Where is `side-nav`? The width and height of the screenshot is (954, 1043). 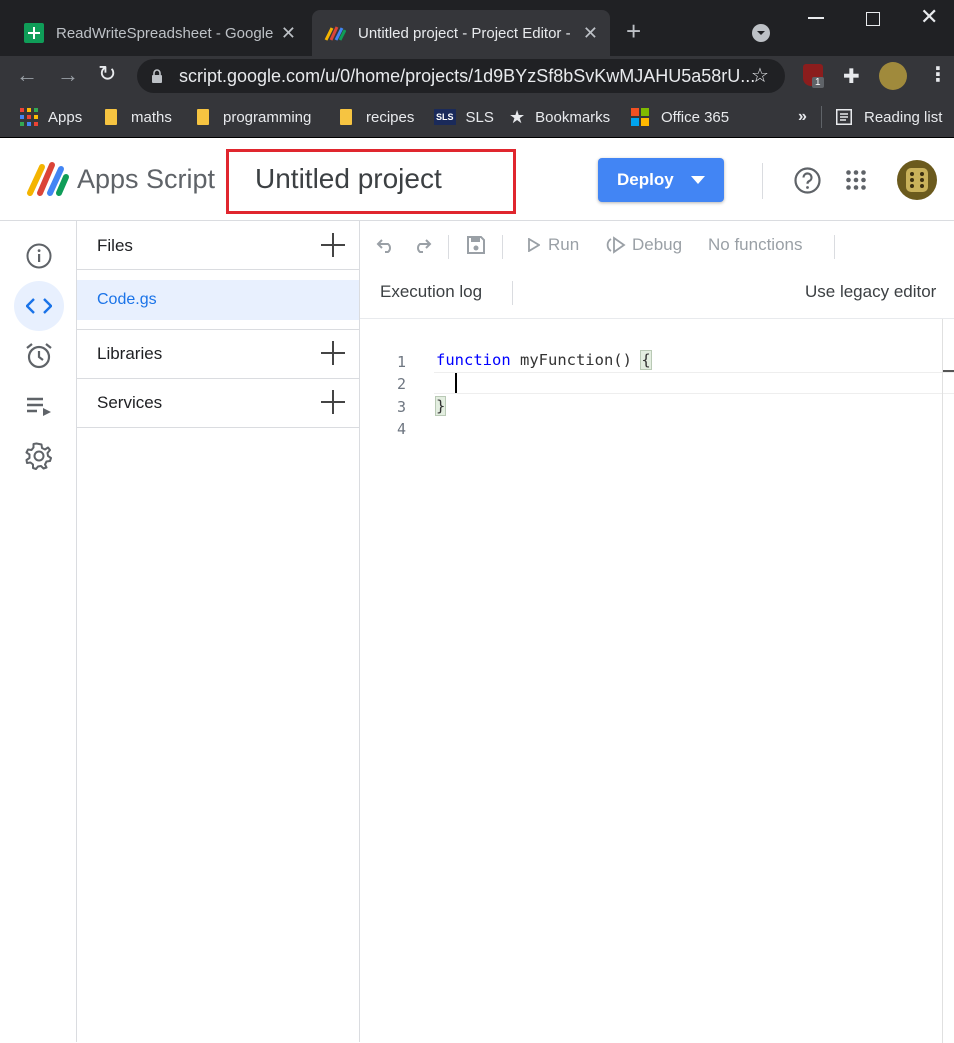 side-nav is located at coordinates (38, 631).